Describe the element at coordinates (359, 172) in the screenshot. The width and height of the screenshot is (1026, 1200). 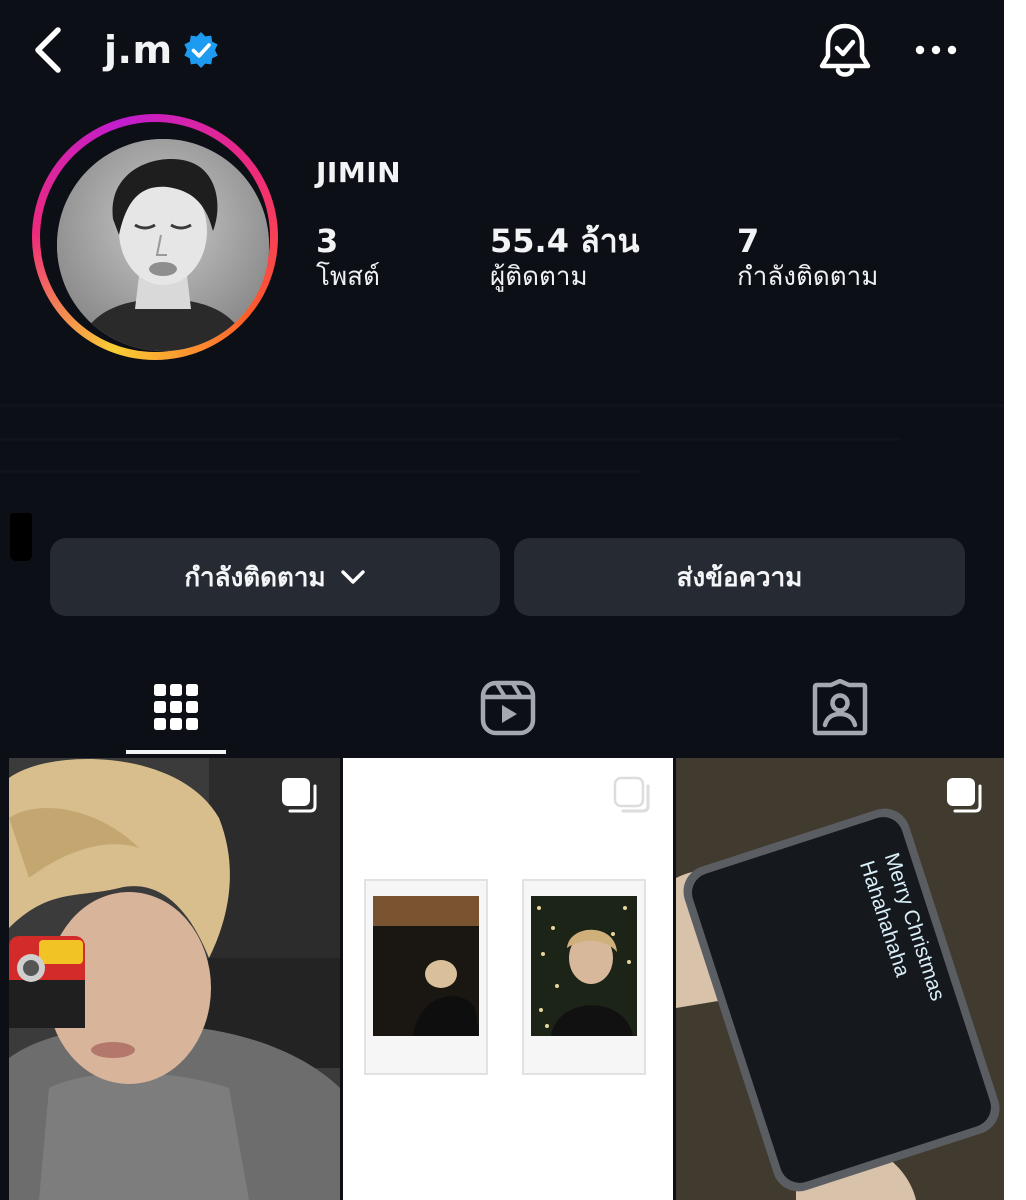
I see `display-name: JIMIN` at that location.